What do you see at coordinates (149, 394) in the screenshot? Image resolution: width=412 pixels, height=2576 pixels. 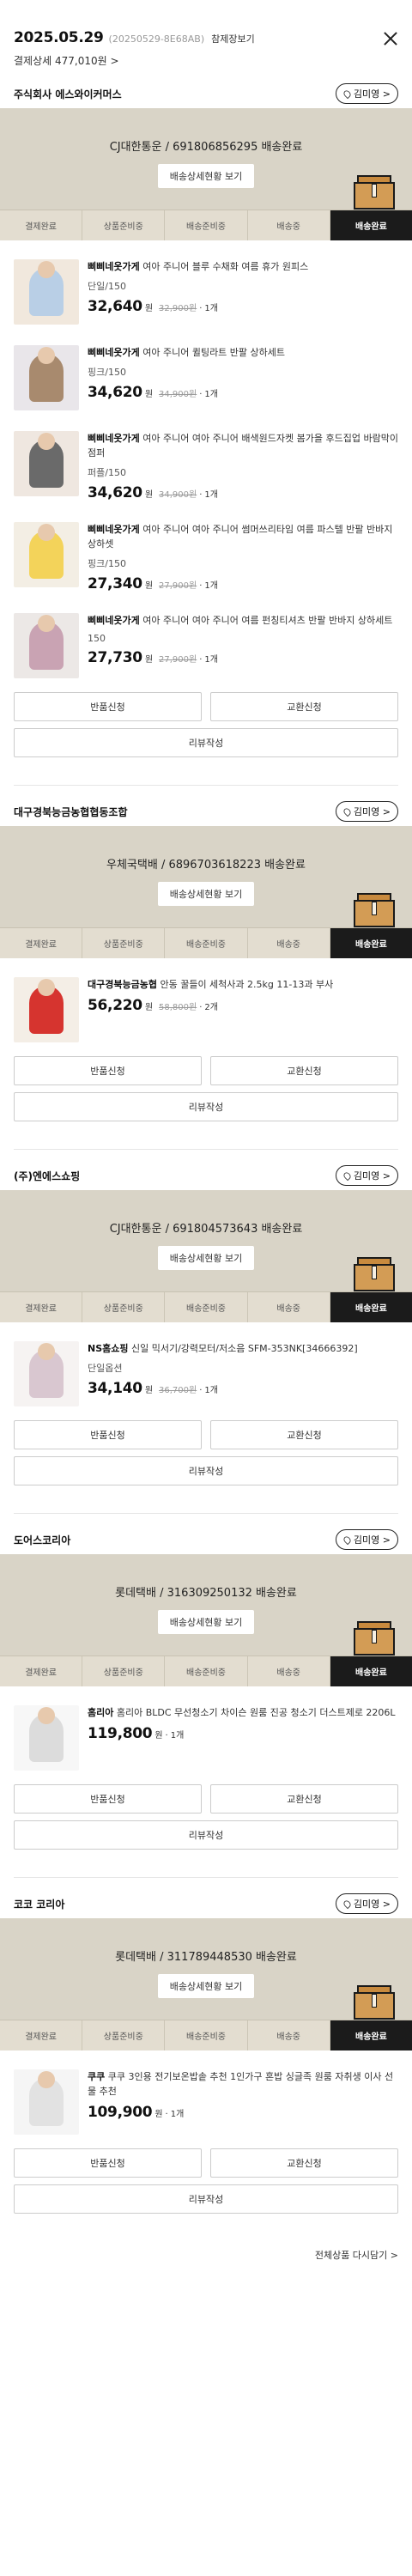 I see `currency-unit: 원` at bounding box center [149, 394].